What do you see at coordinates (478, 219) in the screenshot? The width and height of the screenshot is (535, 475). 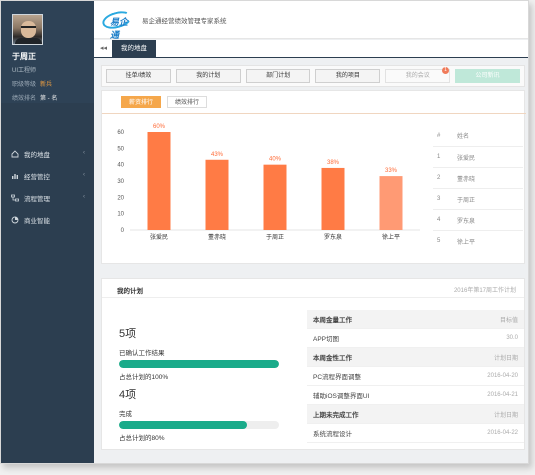 I see `table-row: 4 罗东泉` at bounding box center [478, 219].